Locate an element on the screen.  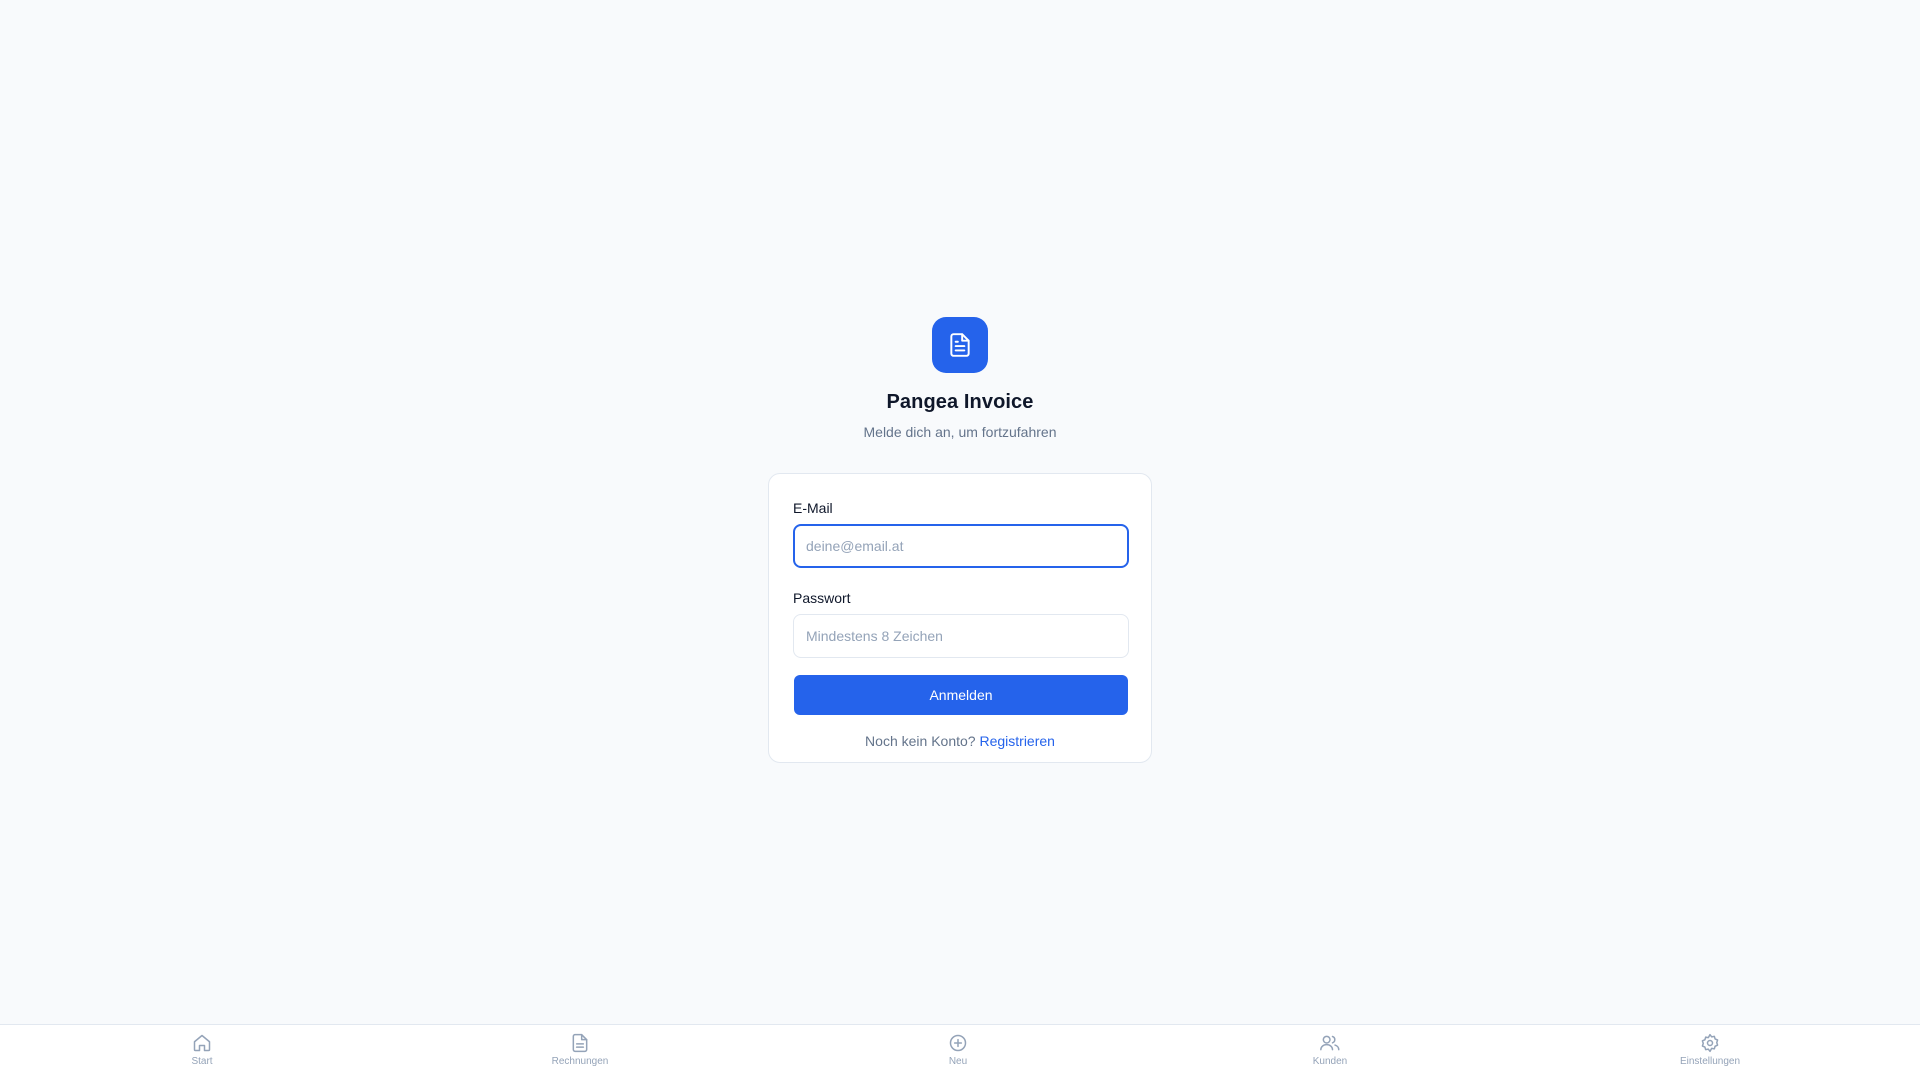
email-field is located at coordinates (961, 546).